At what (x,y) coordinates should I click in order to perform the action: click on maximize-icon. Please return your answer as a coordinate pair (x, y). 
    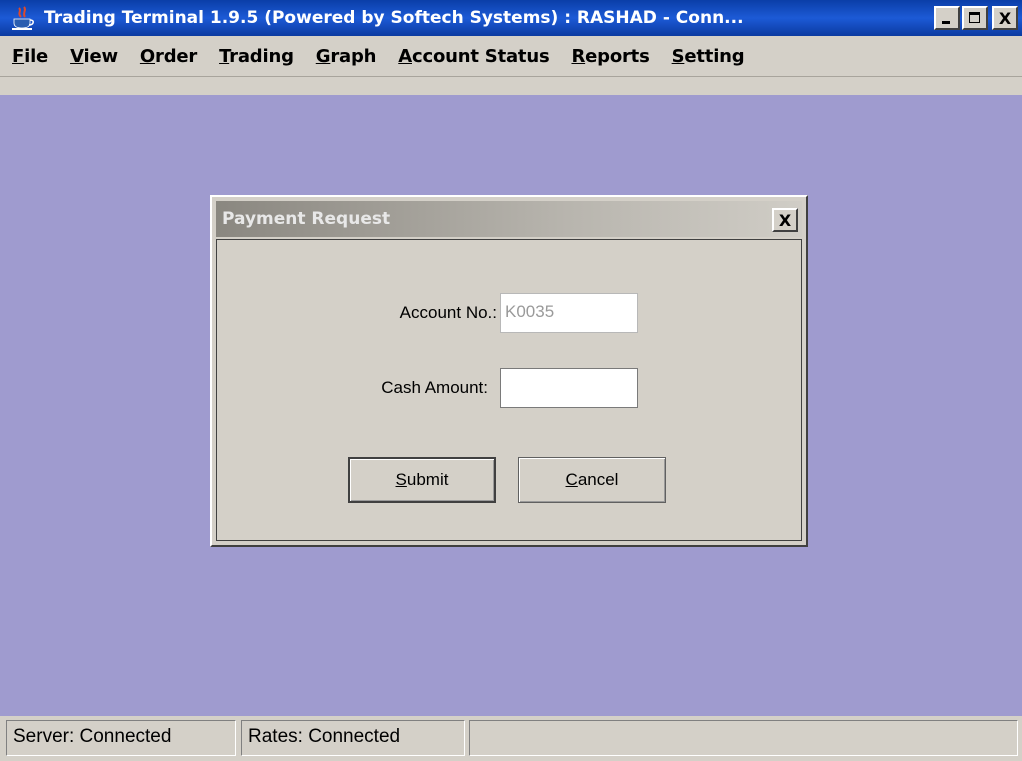
    Looking at the image, I should click on (974, 17).